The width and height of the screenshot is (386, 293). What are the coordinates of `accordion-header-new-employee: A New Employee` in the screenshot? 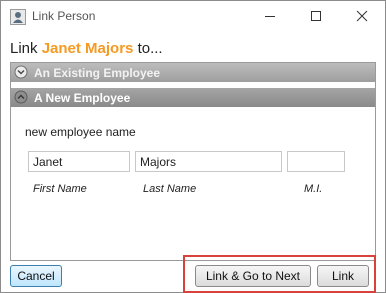 It's located at (193, 97).